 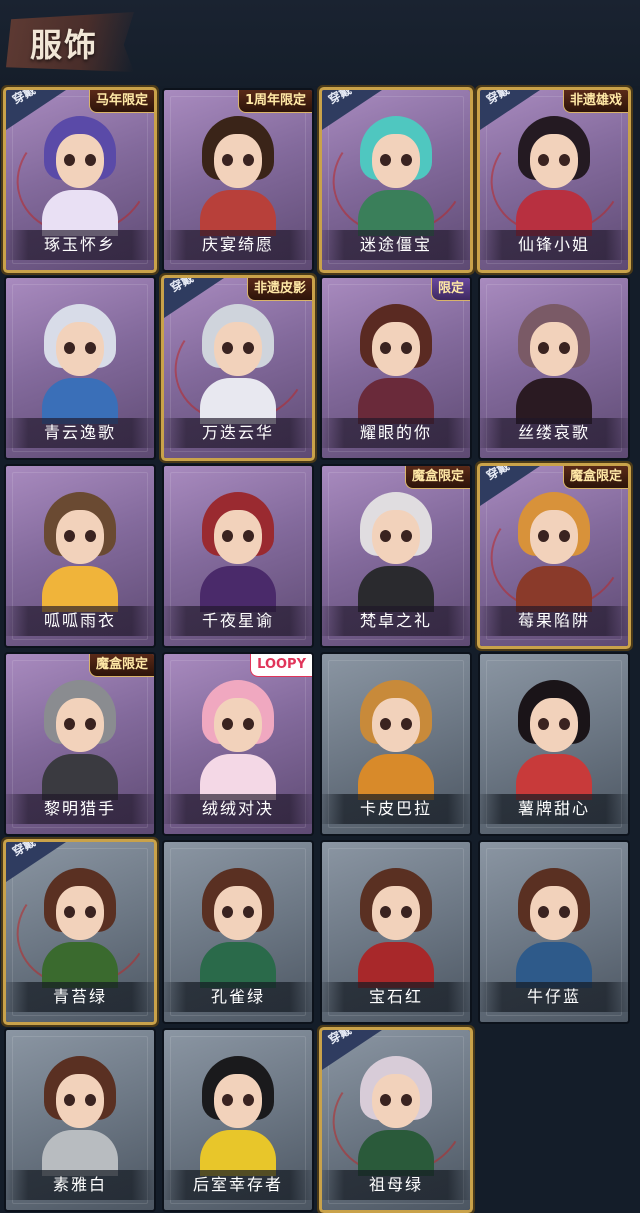 I want to click on limited-tag: 1周年限定, so click(x=274, y=101).